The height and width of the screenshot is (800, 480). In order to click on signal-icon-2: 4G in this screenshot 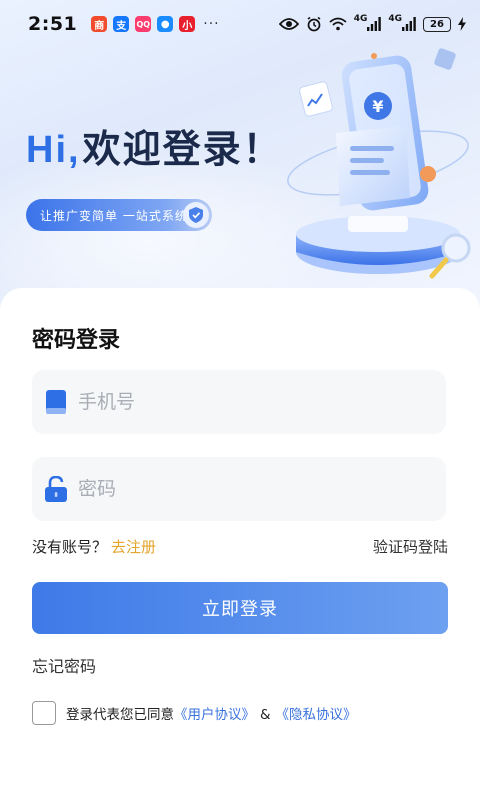, I will do `click(402, 22)`.